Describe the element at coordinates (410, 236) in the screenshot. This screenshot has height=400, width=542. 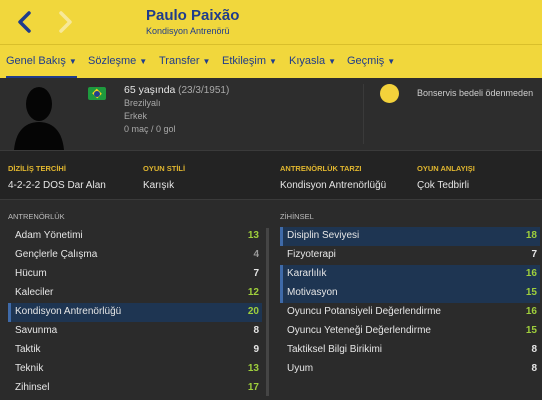
I see `attribute-row-highlighted: Disiplin Seviyesi 18` at that location.